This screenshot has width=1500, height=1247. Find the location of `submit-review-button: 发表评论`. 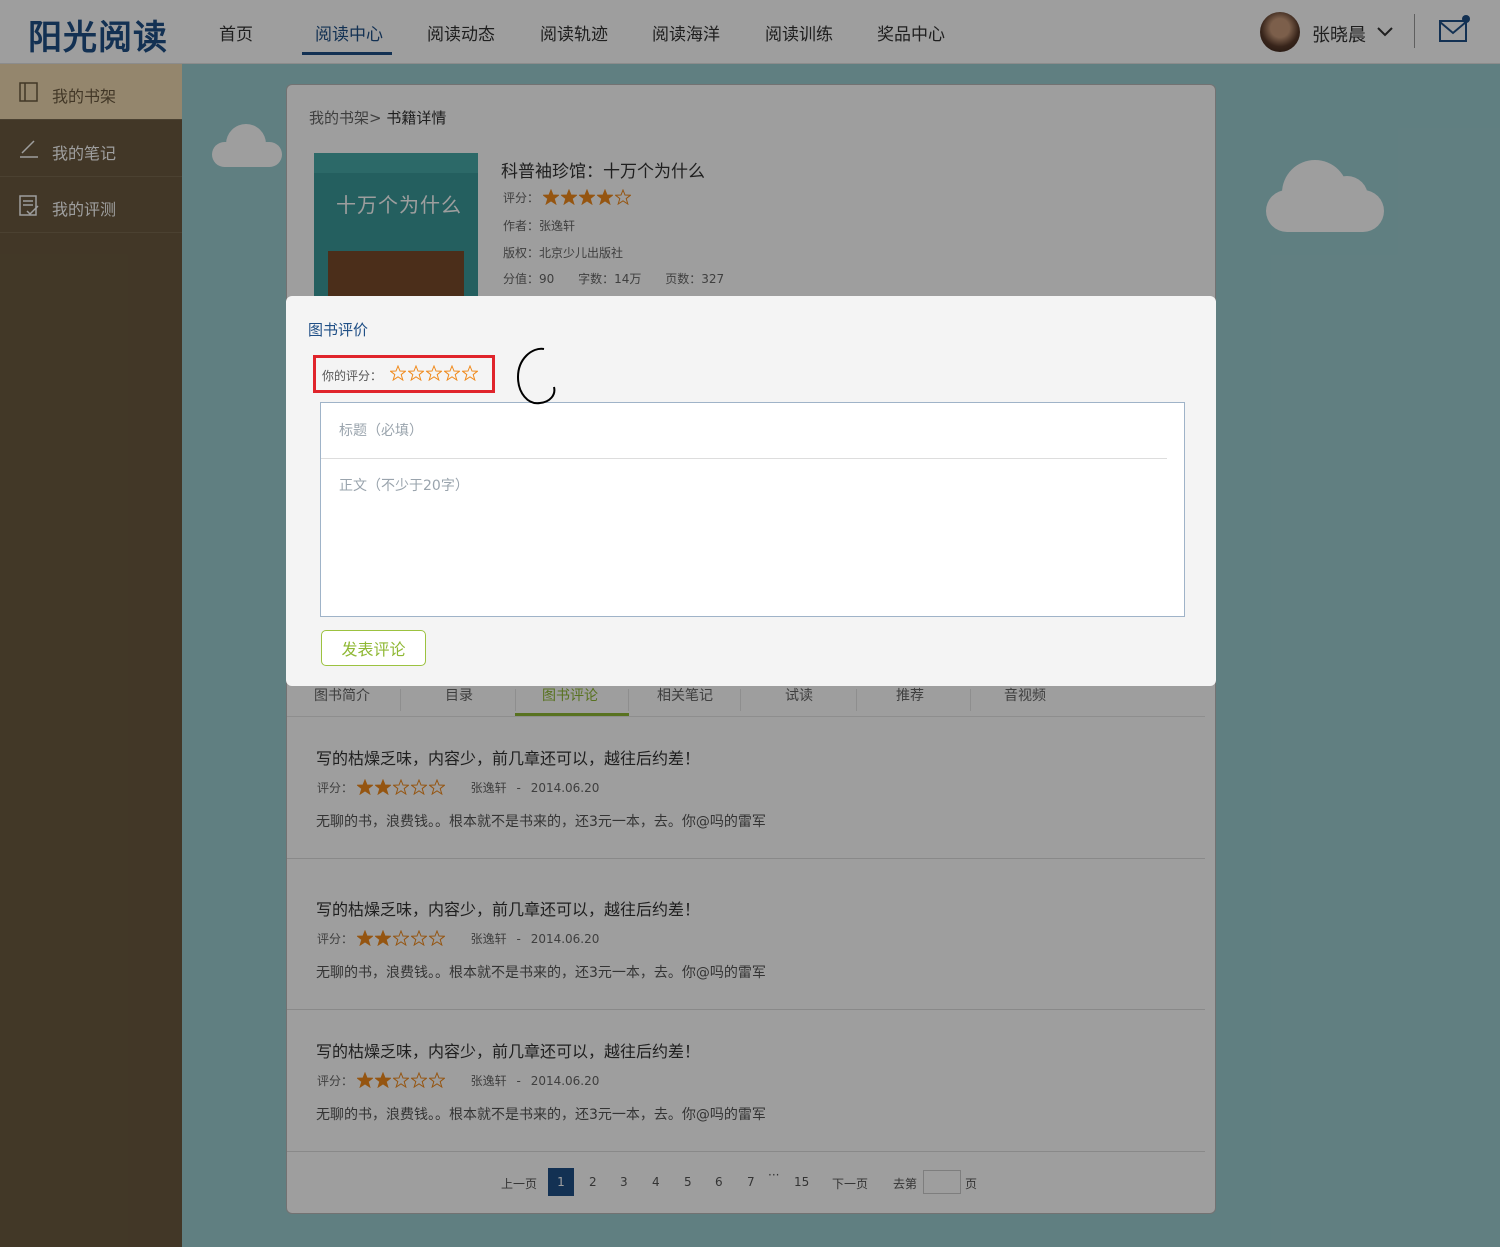

submit-review-button: 发表评论 is located at coordinates (373, 648).